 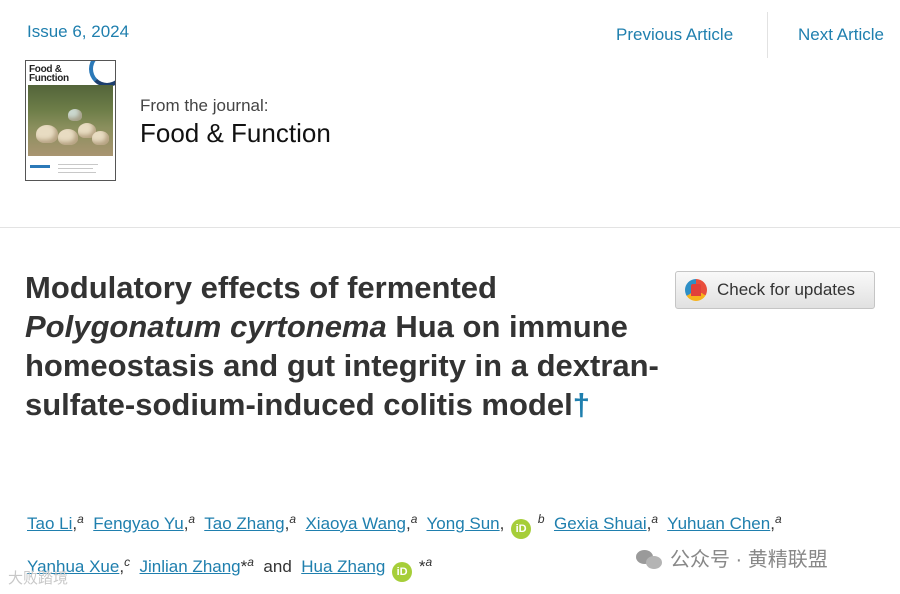 I want to click on title-species: Polygonatum cyrtonema, so click(x=206, y=326).